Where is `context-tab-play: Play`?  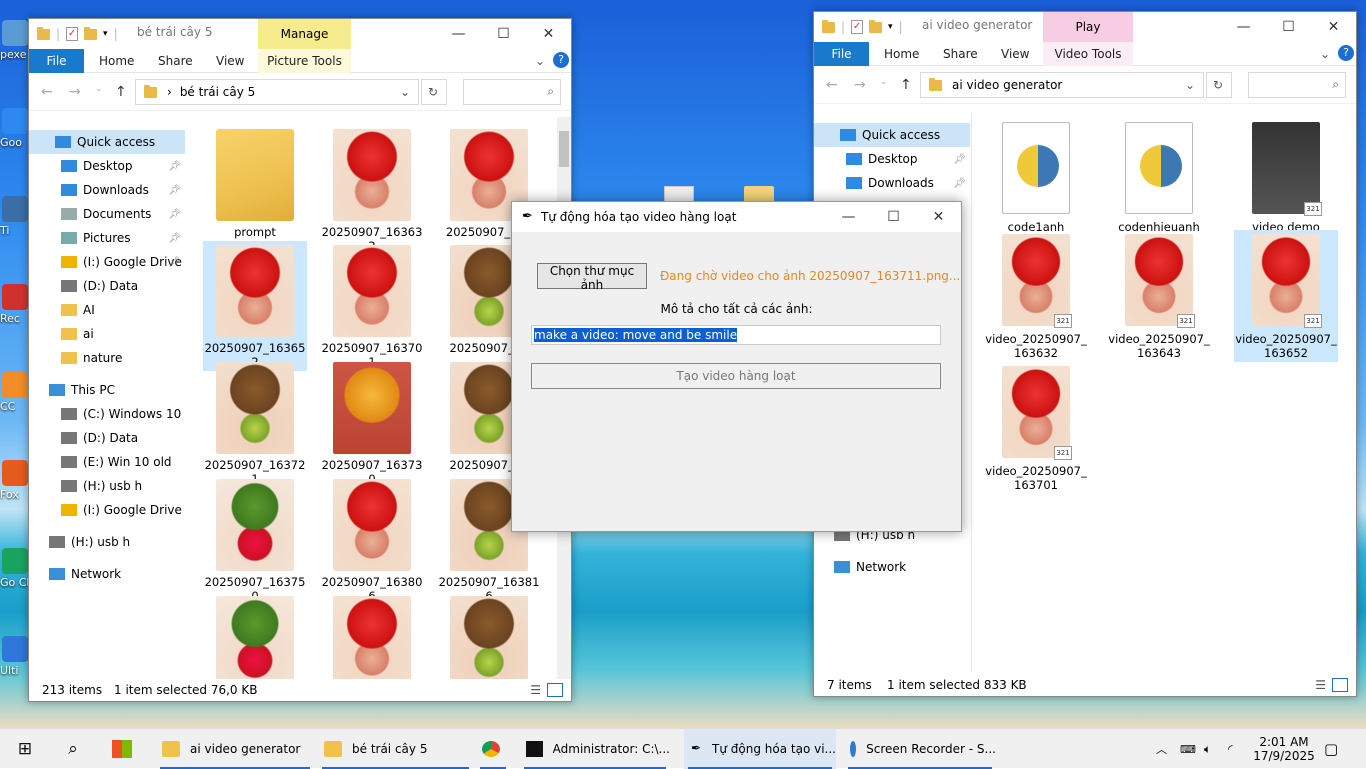 context-tab-play: Play is located at coordinates (1088, 27).